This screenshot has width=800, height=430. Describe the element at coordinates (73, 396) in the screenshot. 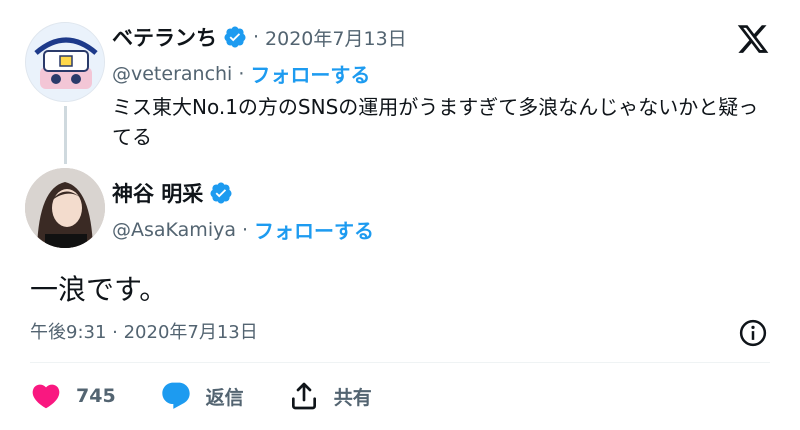

I see `like-button: 745` at that location.